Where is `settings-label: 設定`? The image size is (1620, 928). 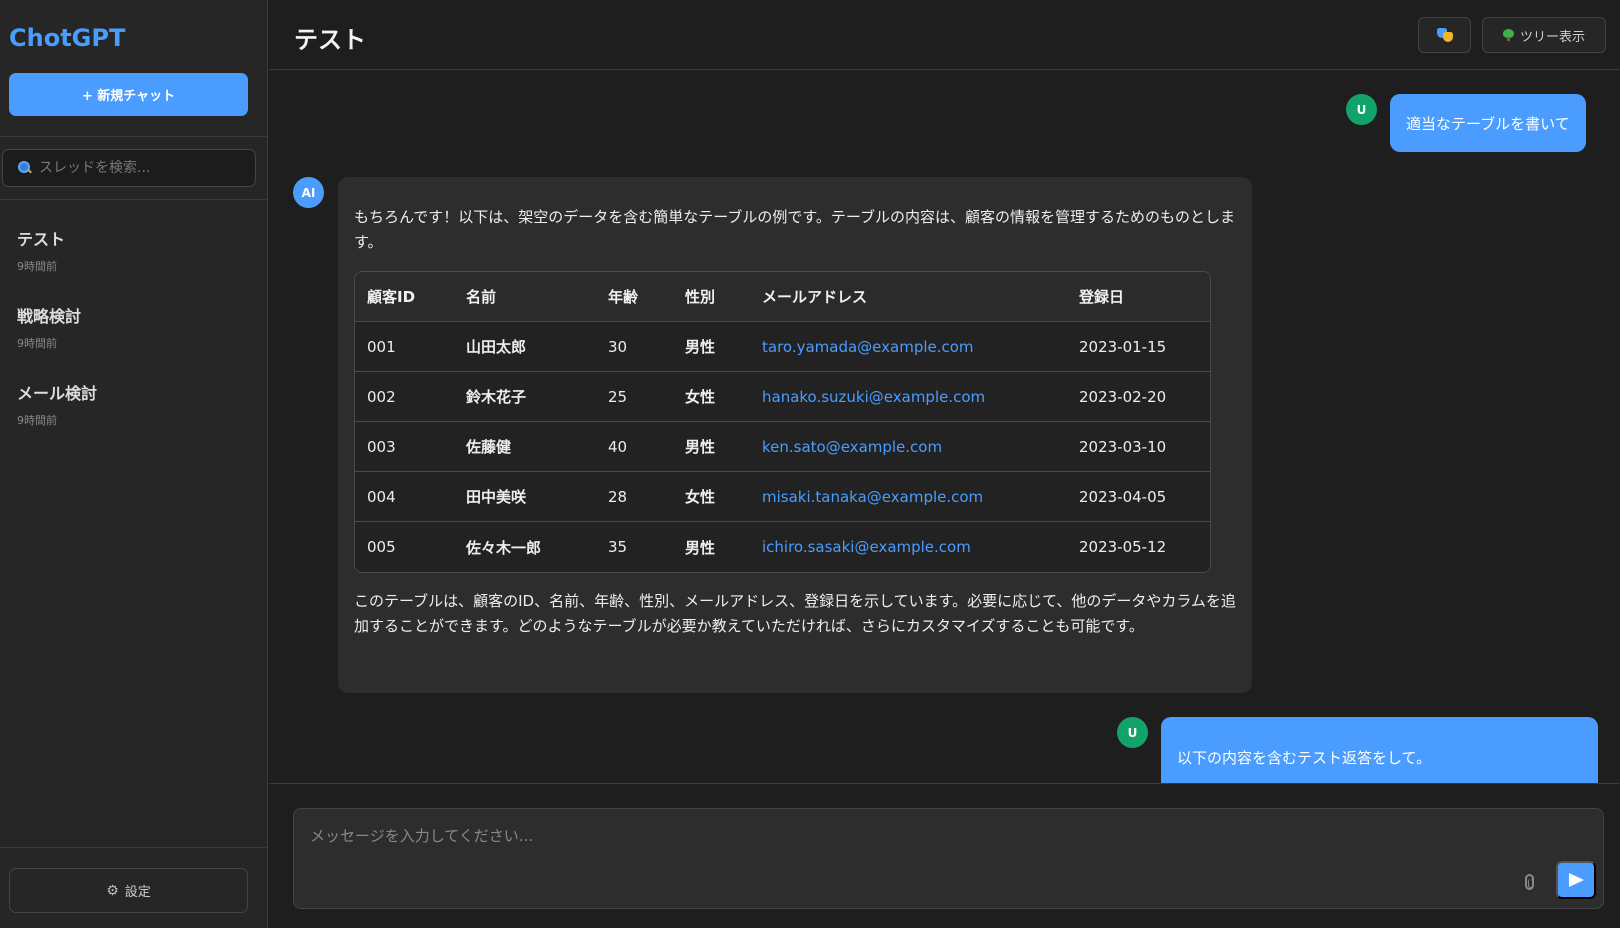 settings-label: 設定 is located at coordinates (137, 892).